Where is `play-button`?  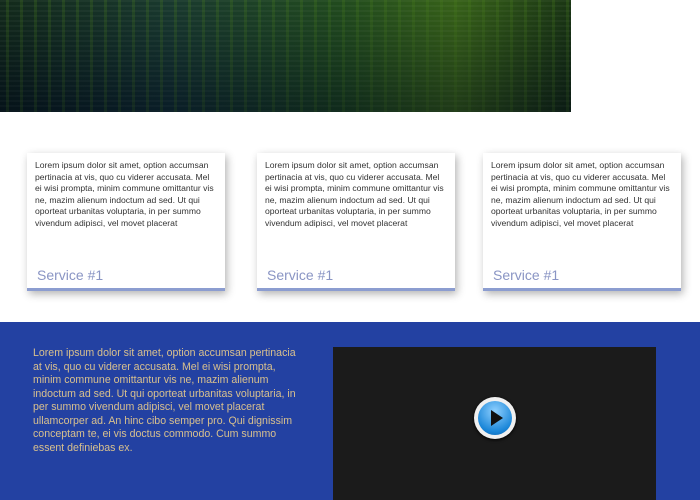
play-button is located at coordinates (495, 418).